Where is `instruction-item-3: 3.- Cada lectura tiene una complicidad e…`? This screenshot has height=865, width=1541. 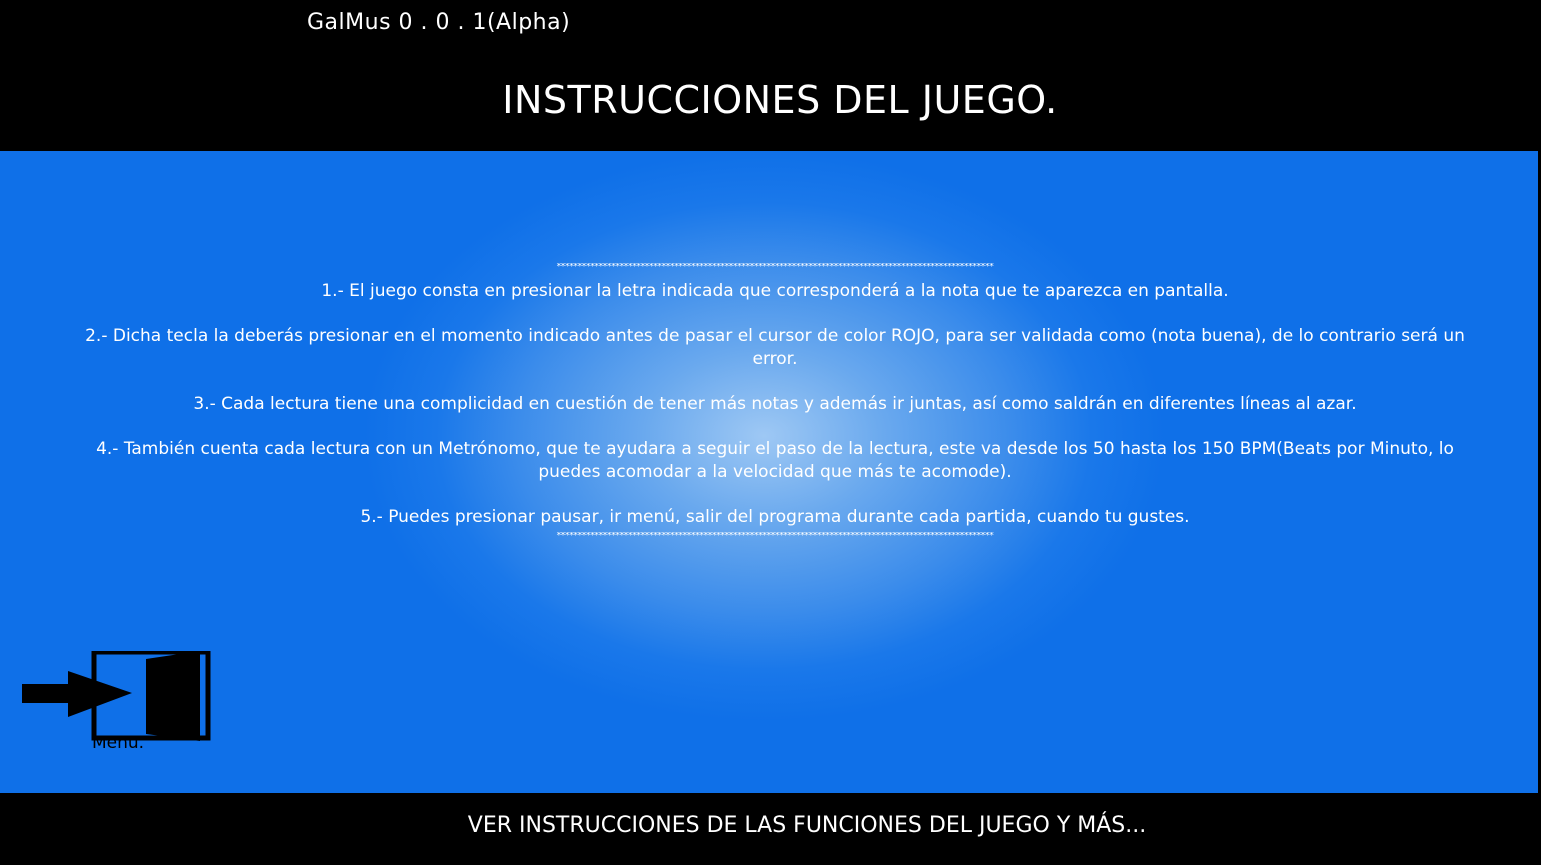
instruction-item-3: 3.- Cada lectura tiene una complicidad e… is located at coordinates (775, 404).